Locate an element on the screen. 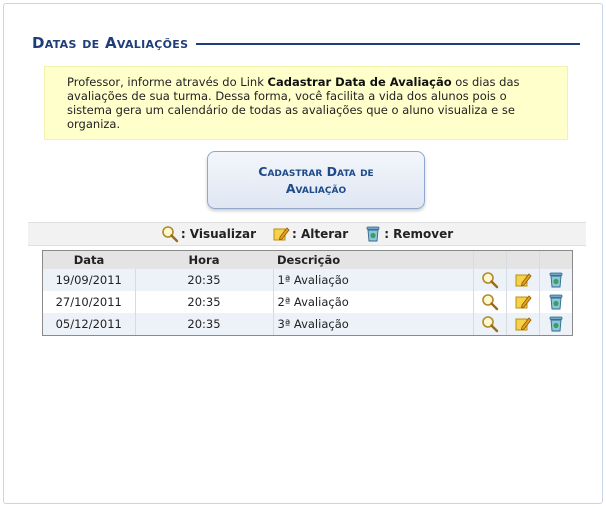 The image size is (606, 507). table-row: 05/12/2011 20:35 3ª Avaliação is located at coordinates (307, 324).